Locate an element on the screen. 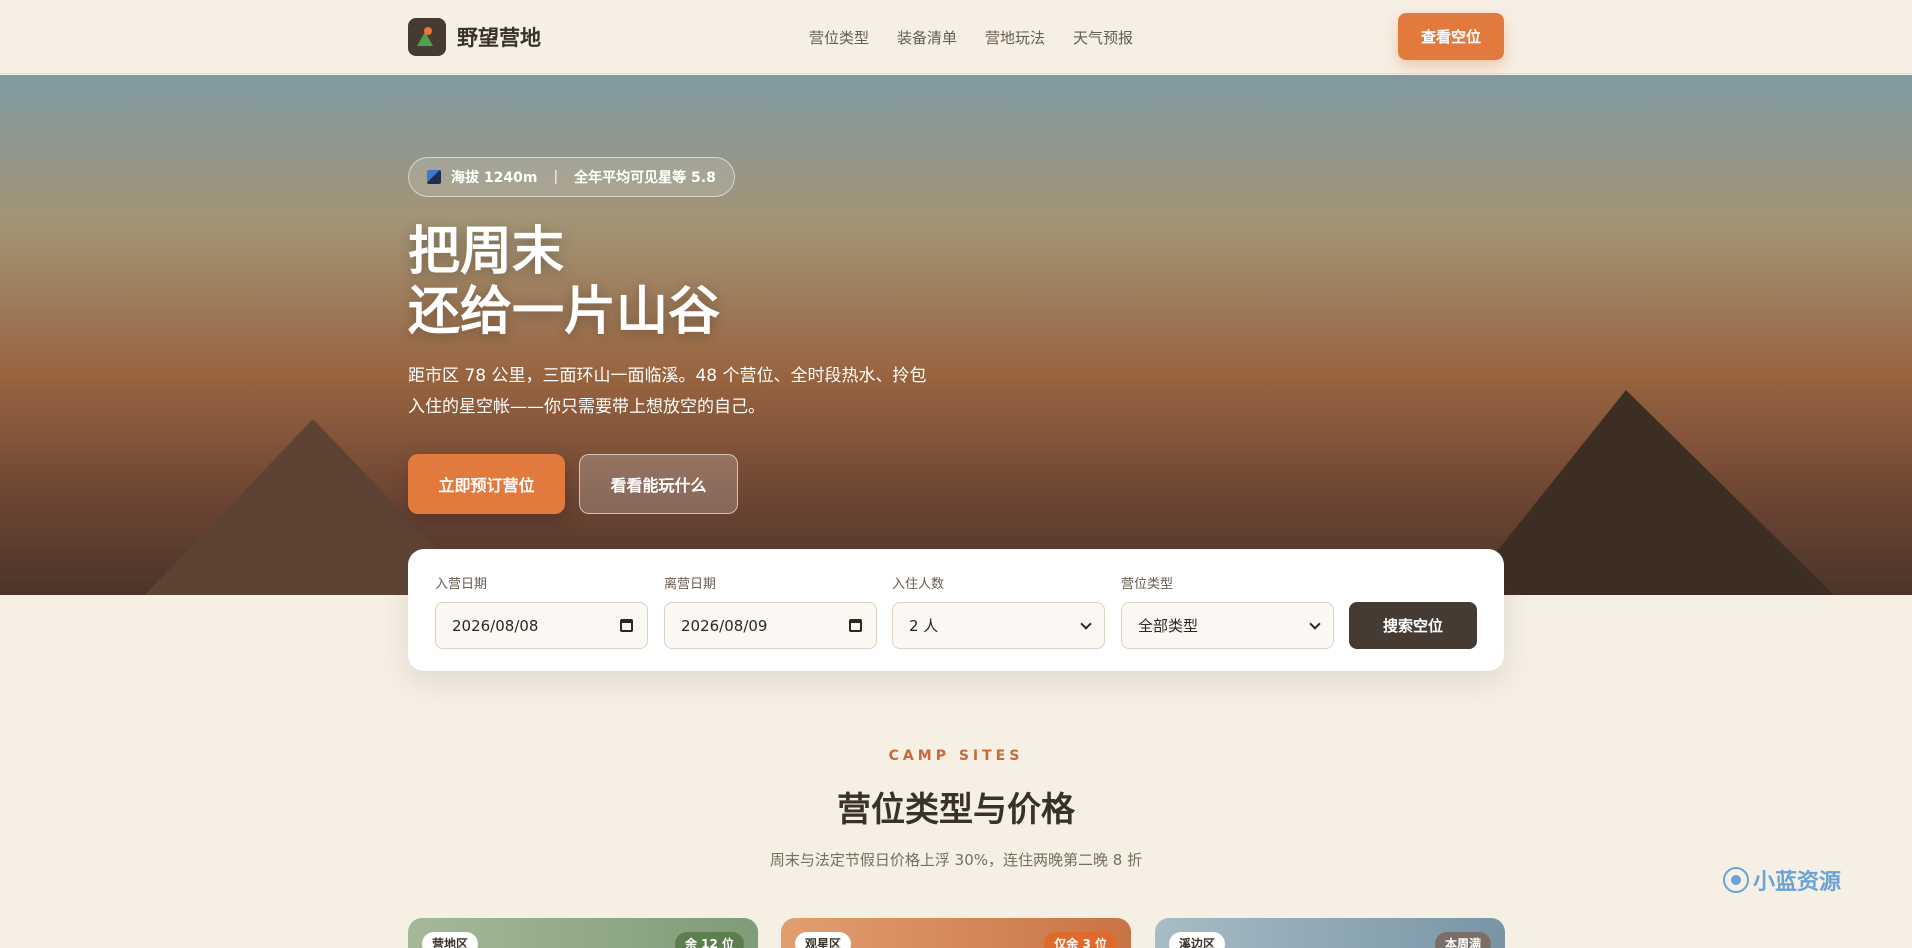  site-area-tag: 营地区 is located at coordinates (450, 940).